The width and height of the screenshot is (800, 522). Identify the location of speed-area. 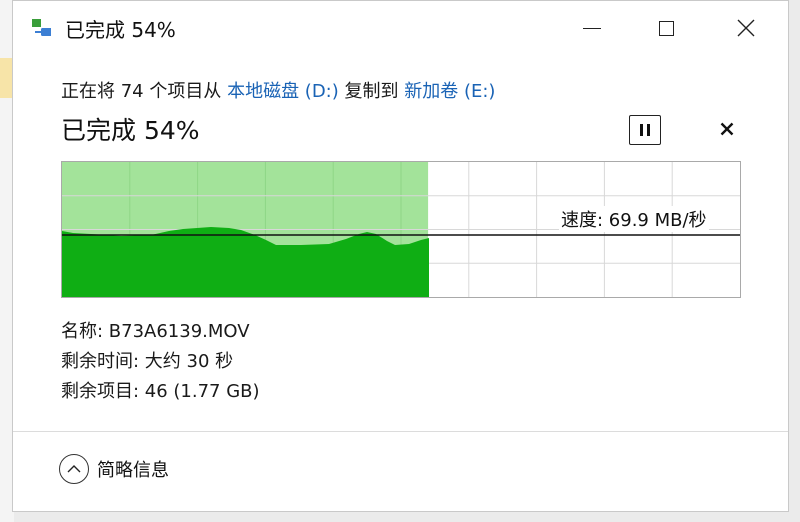
(245, 262).